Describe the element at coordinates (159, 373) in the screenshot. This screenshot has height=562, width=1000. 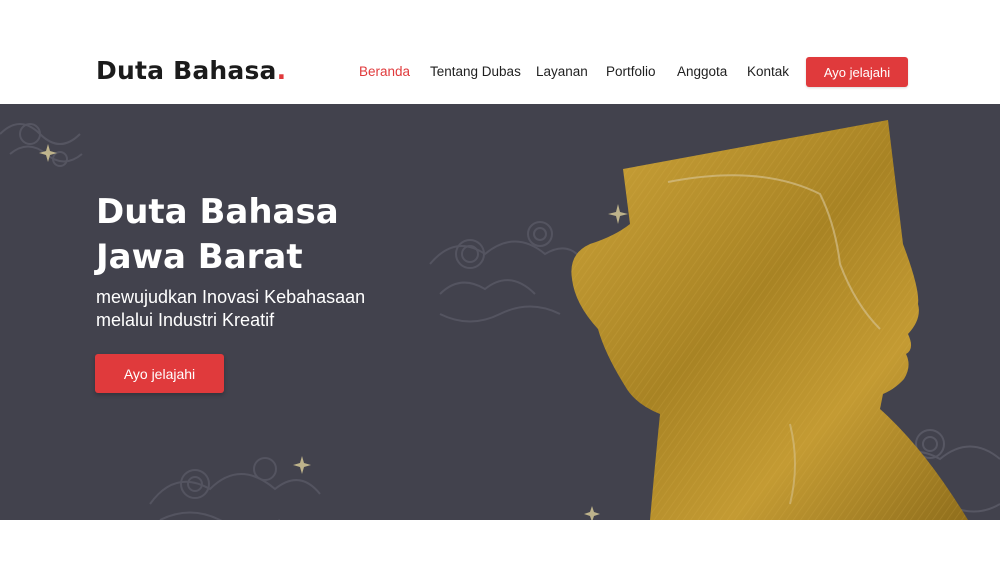
I see `hero-cta-button: Ayo jelajahi` at that location.